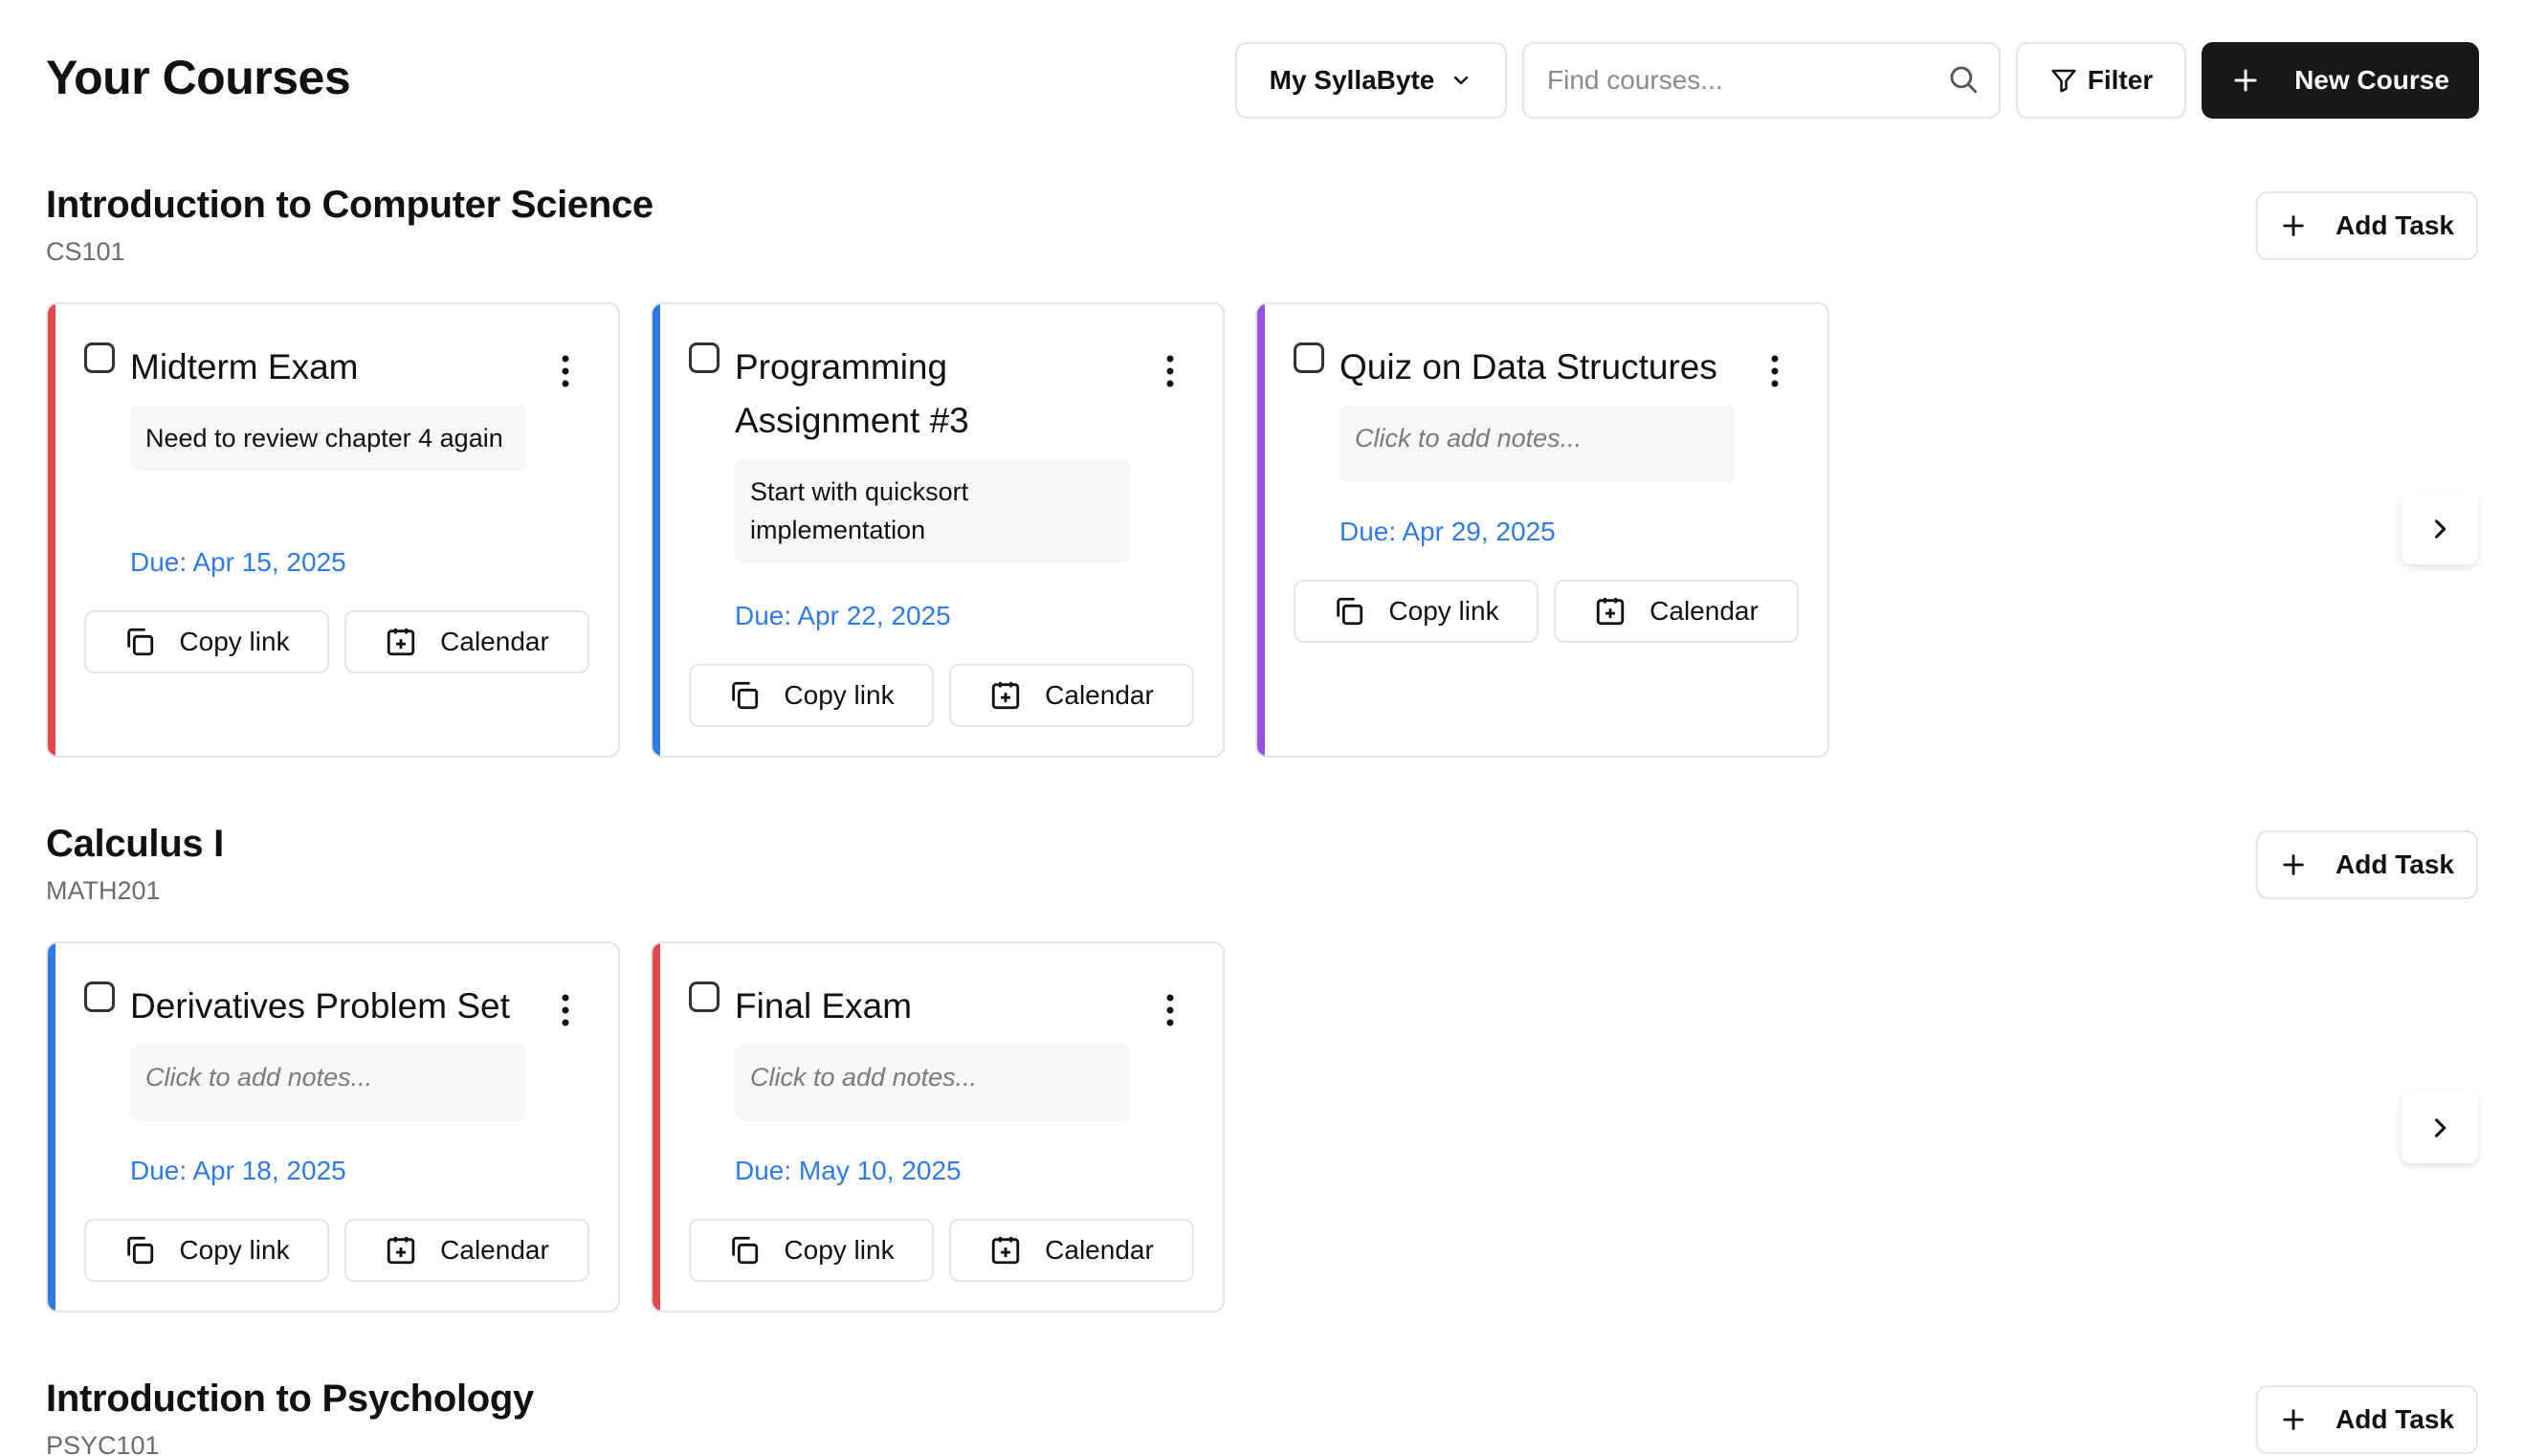  I want to click on workspace-select-label: My SyllaByte, so click(1352, 80).